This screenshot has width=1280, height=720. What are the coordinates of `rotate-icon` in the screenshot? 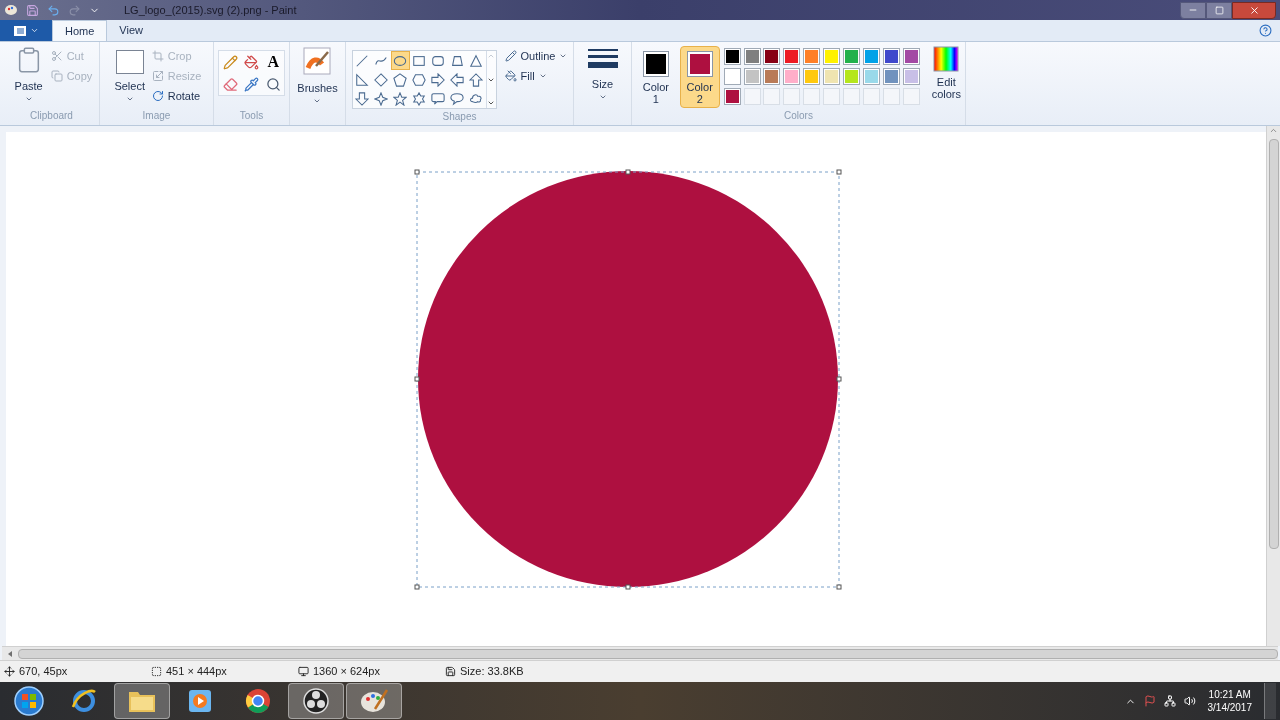 It's located at (157, 96).